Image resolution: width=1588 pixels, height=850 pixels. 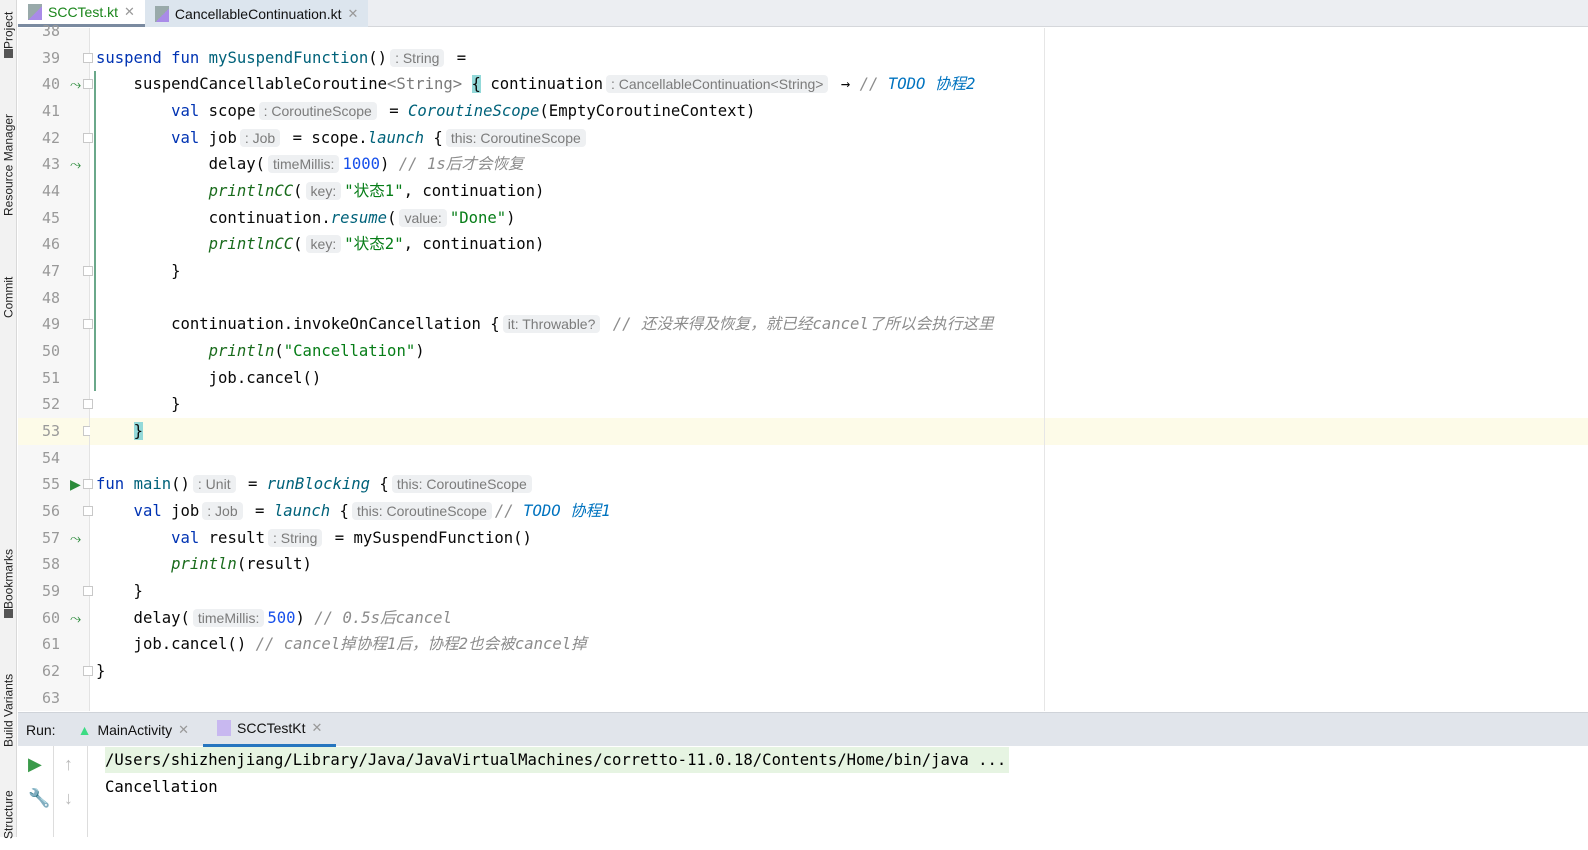 What do you see at coordinates (473, 111) in the screenshot?
I see `code-token: CoroutineScope` at bounding box center [473, 111].